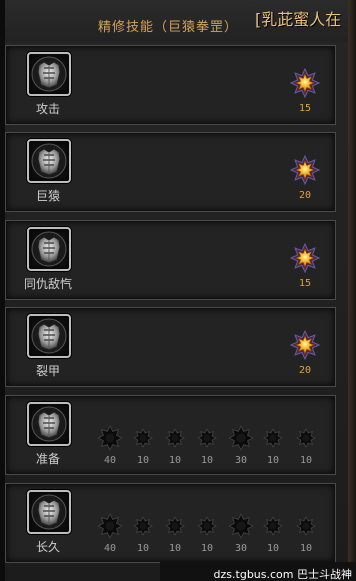 Image resolution: width=356 pixels, height=581 pixels. Describe the element at coordinates (282, 574) in the screenshot. I see `watermark-text: dzs.tgbus.com 巴士斗战神` at that location.